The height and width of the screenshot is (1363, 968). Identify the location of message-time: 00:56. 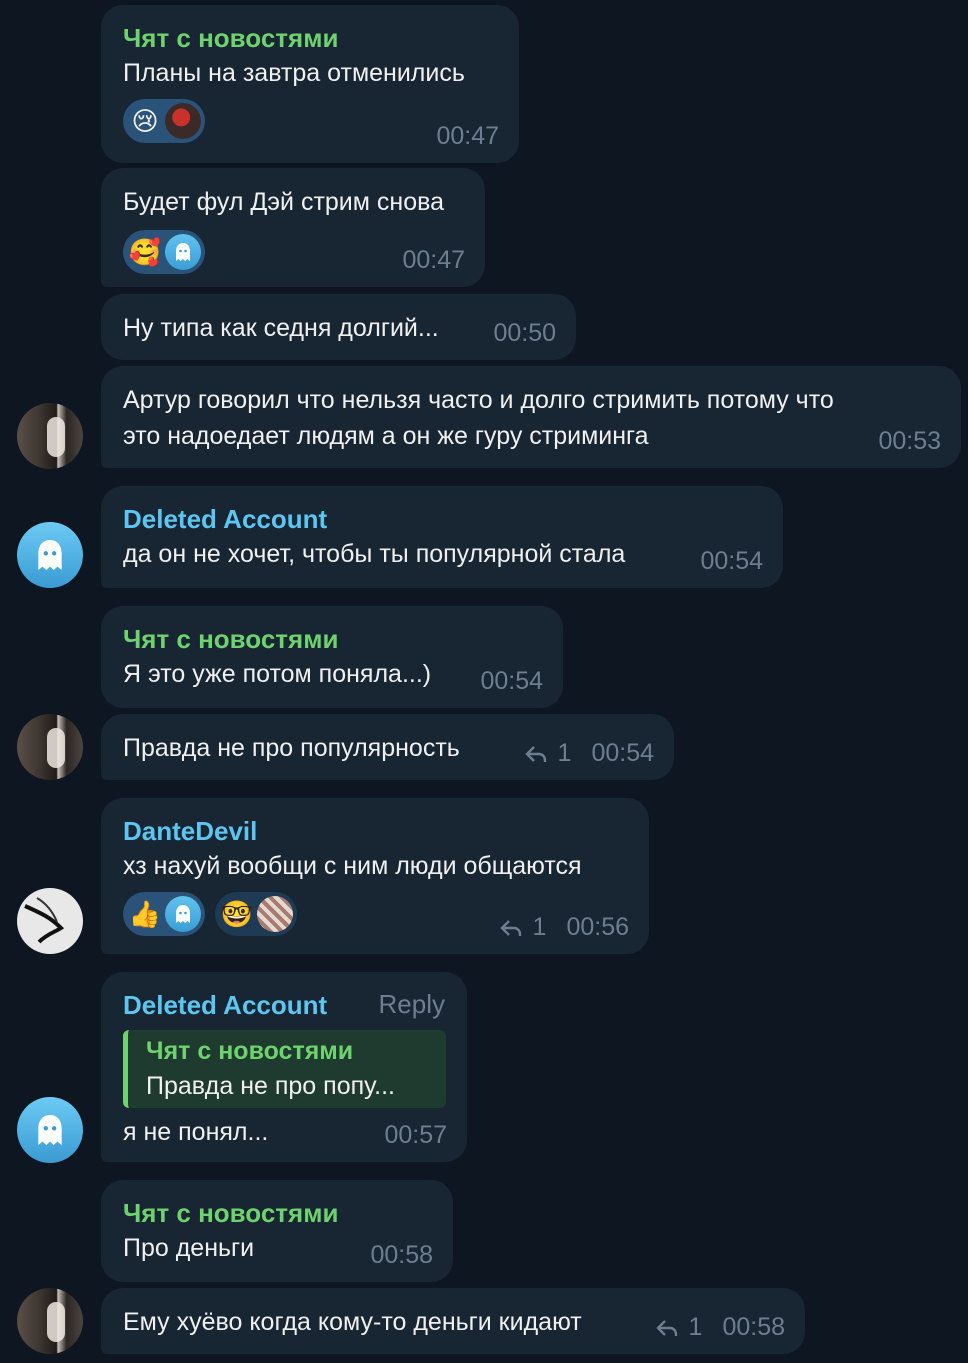
(597, 927).